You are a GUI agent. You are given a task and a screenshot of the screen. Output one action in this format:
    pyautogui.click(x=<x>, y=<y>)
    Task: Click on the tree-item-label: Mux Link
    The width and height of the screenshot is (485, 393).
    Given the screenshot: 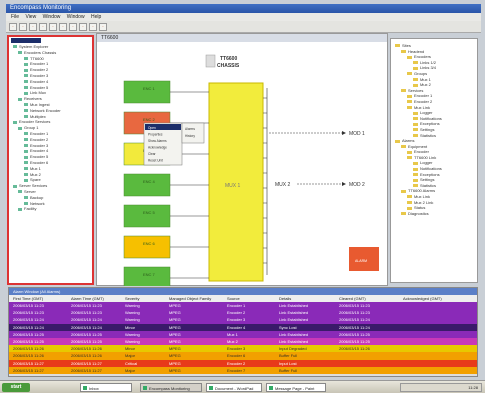 What is the action you would take?
    pyautogui.click(x=422, y=197)
    